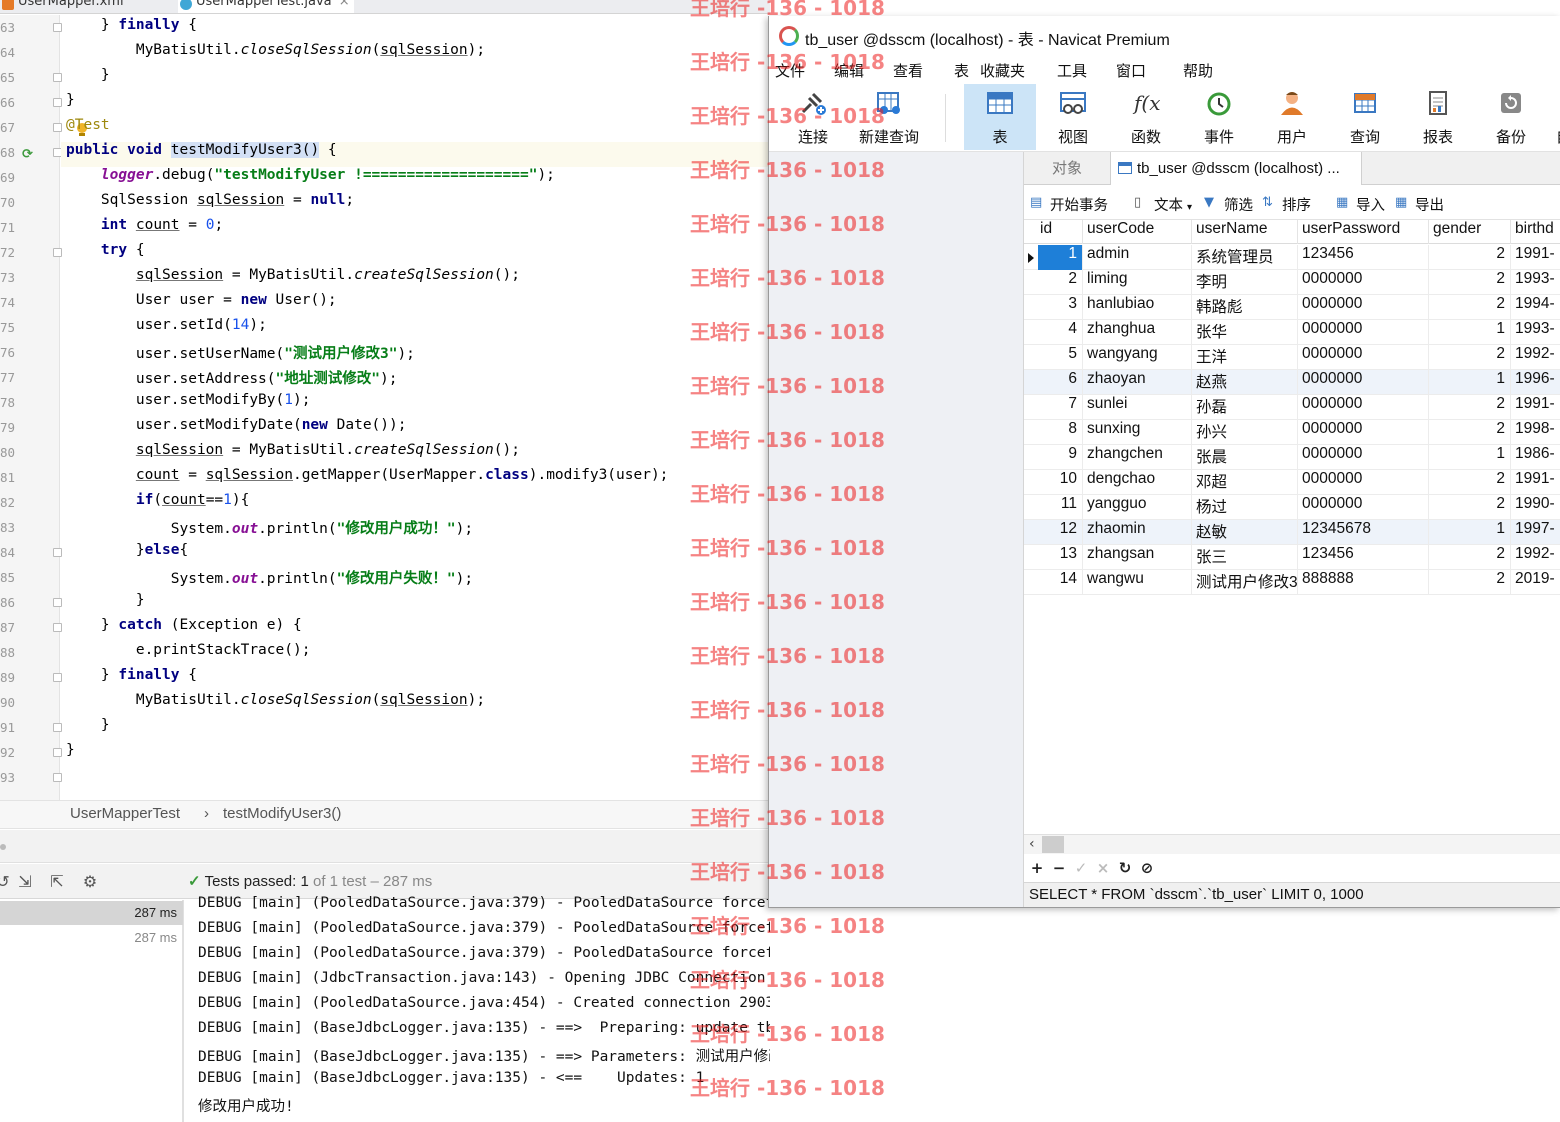  What do you see at coordinates (1245, 307) in the screenshot?
I see `table-cell-username: 韩路彪` at bounding box center [1245, 307].